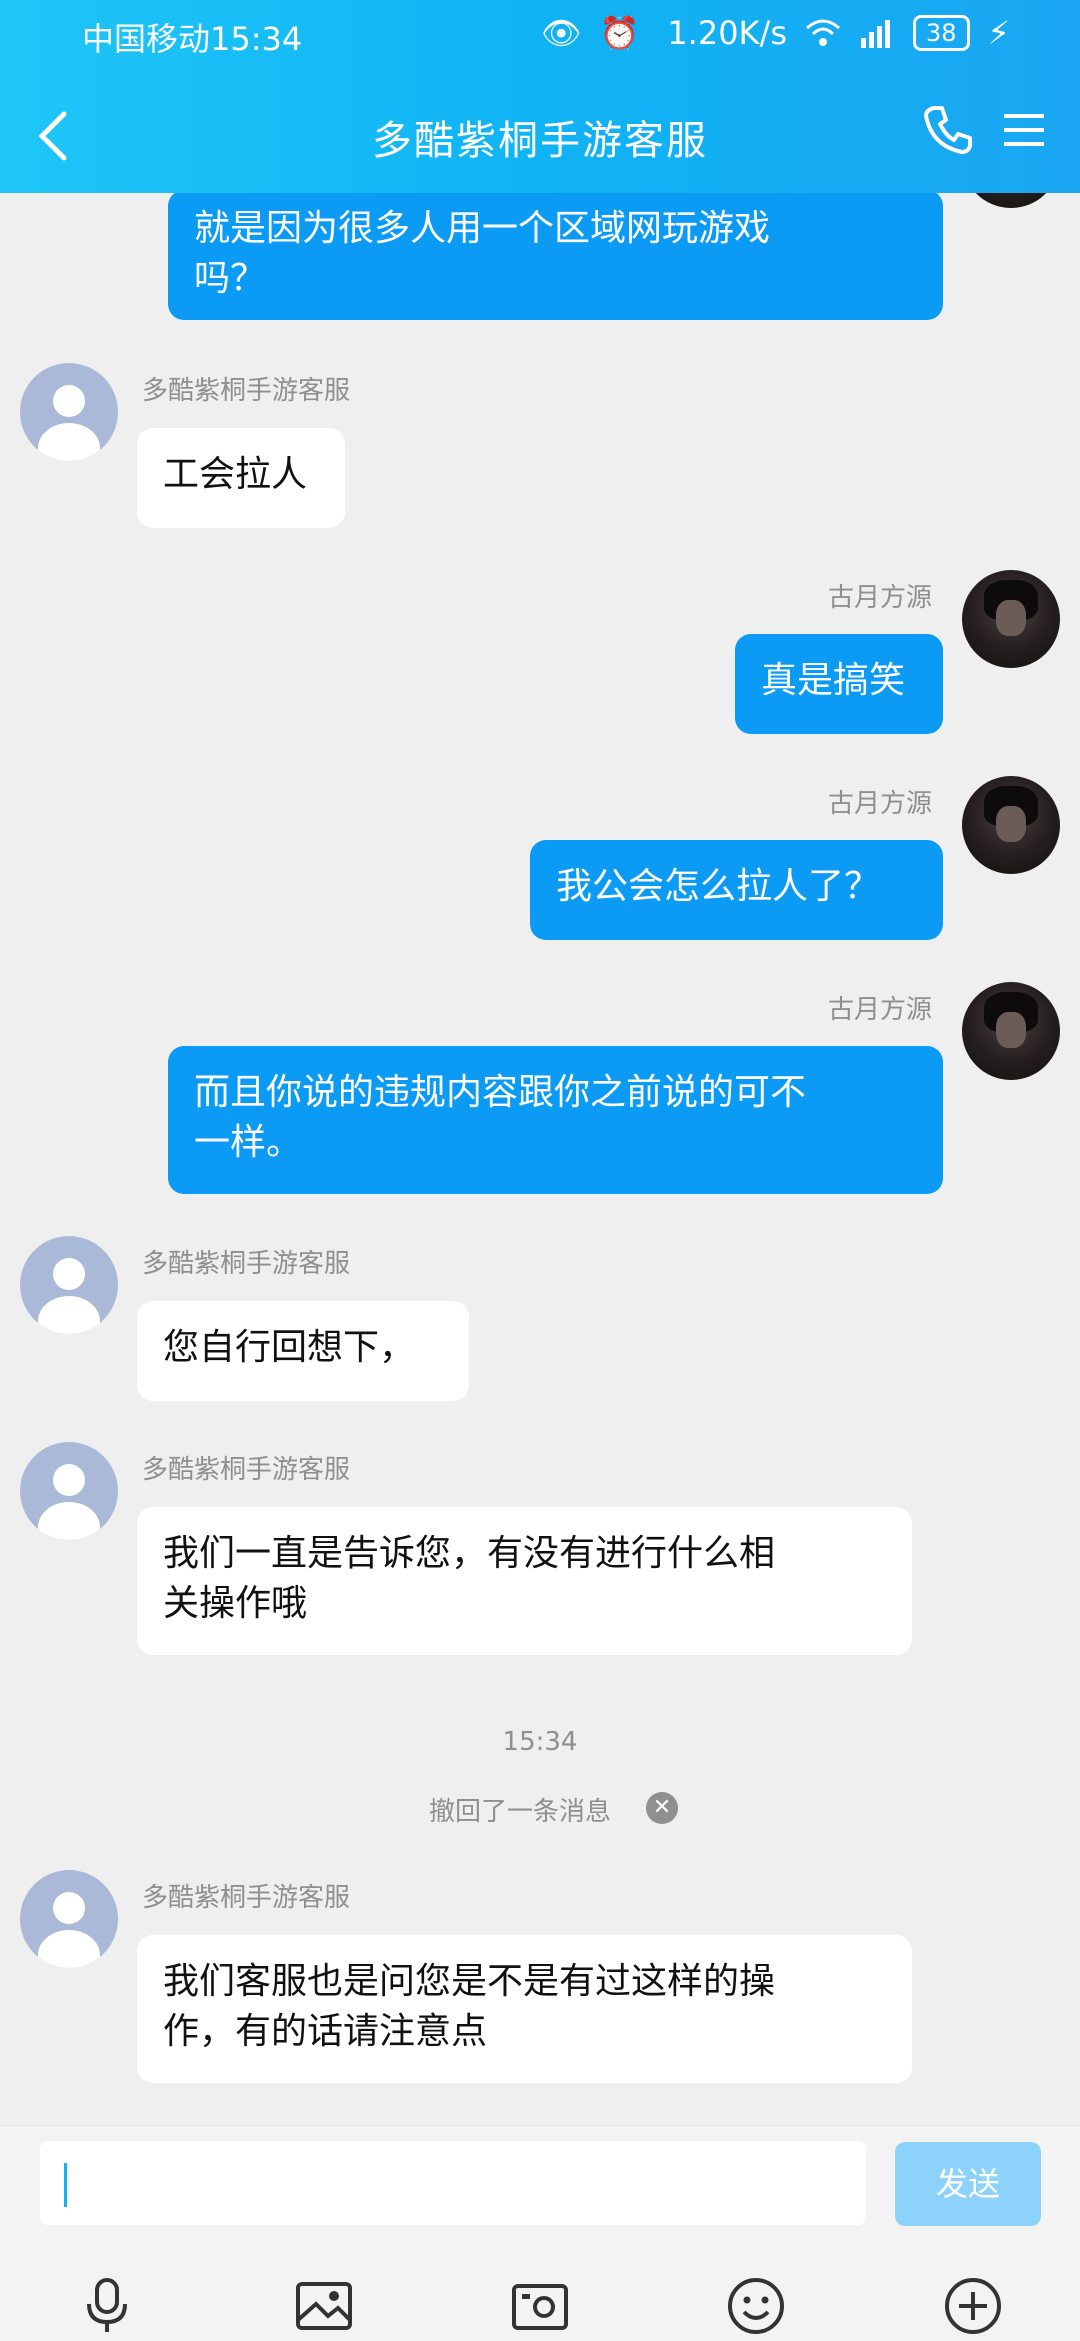  What do you see at coordinates (756, 2306) in the screenshot?
I see `emoji-icon` at bounding box center [756, 2306].